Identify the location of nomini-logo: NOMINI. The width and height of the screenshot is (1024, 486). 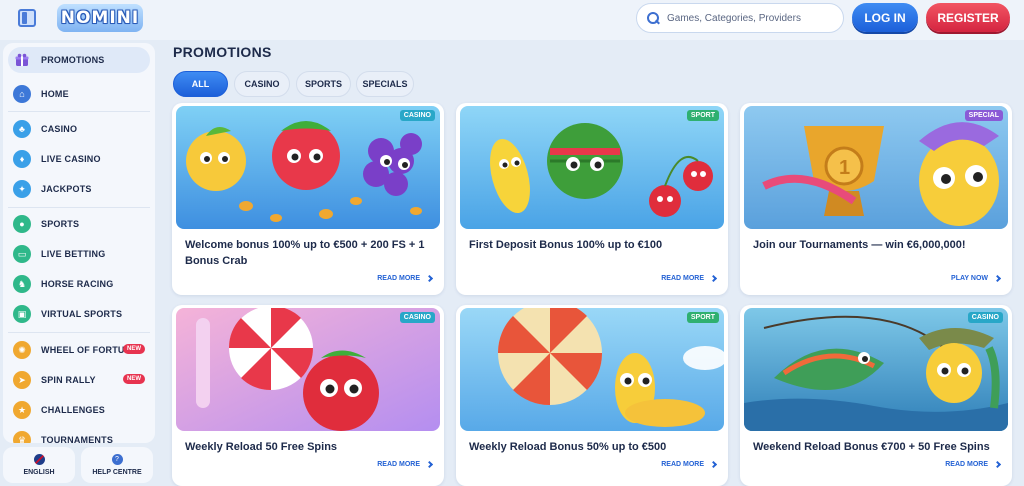
(100, 18).